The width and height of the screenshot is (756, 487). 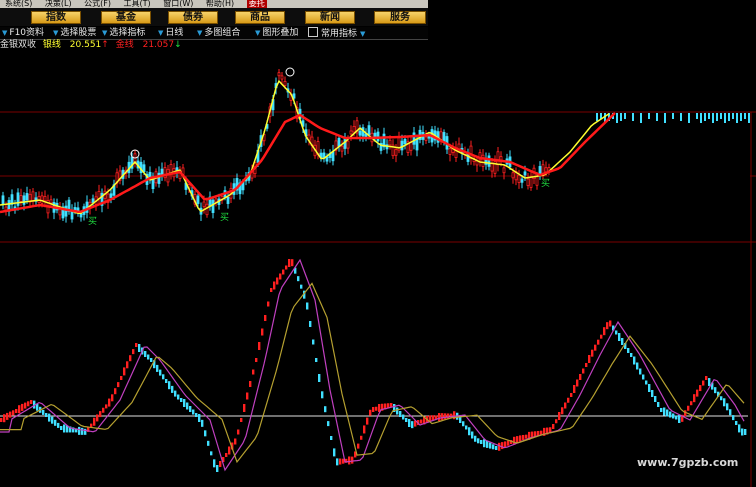 I want to click on menu-formula: 公式(F), so click(x=97, y=4).